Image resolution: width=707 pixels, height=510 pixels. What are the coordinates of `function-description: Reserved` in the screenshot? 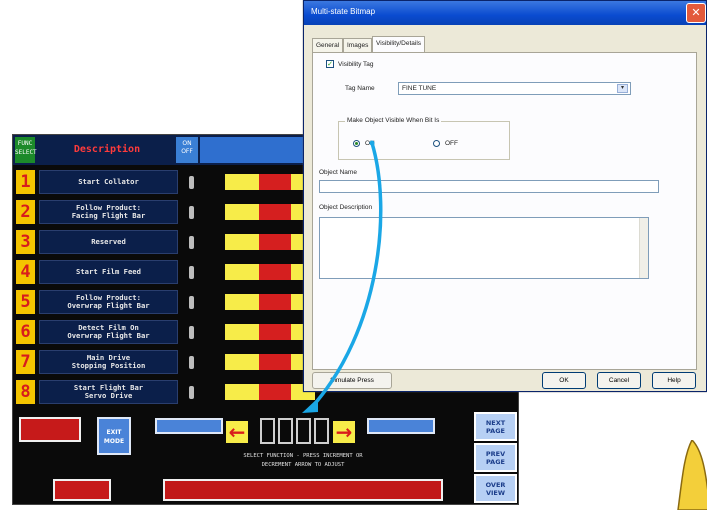 It's located at (108, 242).